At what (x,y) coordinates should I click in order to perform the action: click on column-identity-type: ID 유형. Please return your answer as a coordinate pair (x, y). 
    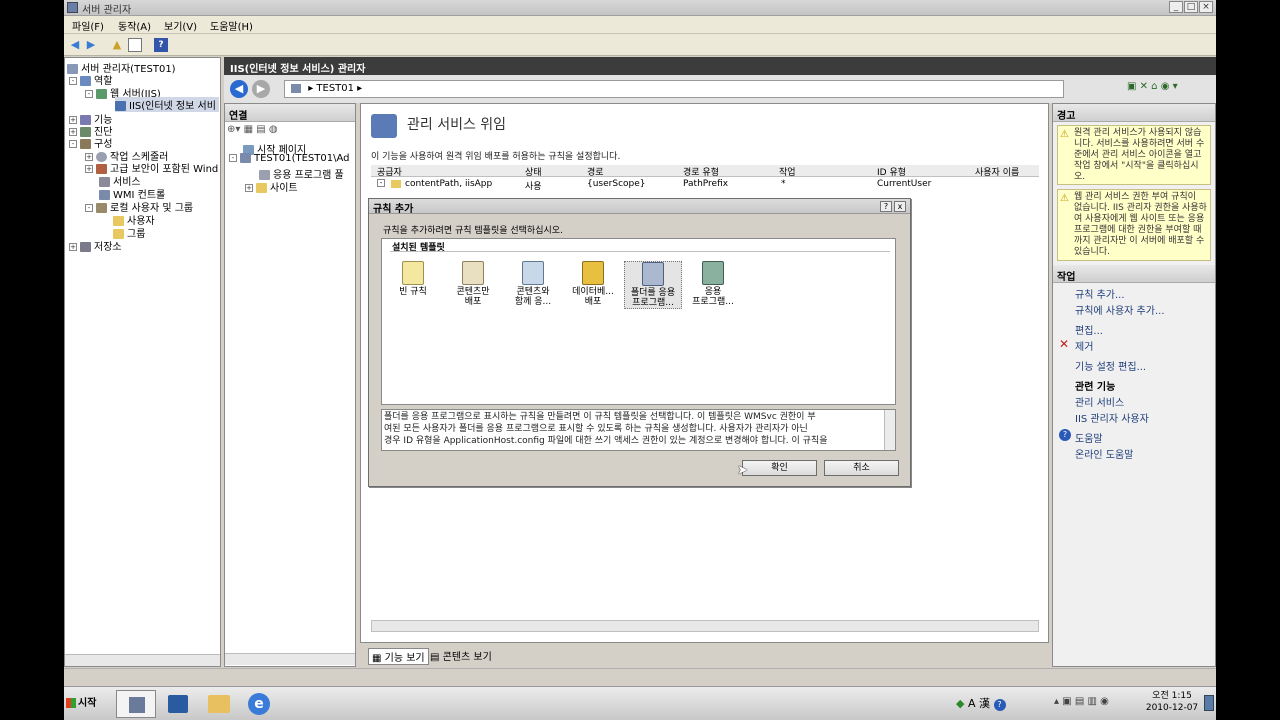
    Looking at the image, I should click on (891, 171).